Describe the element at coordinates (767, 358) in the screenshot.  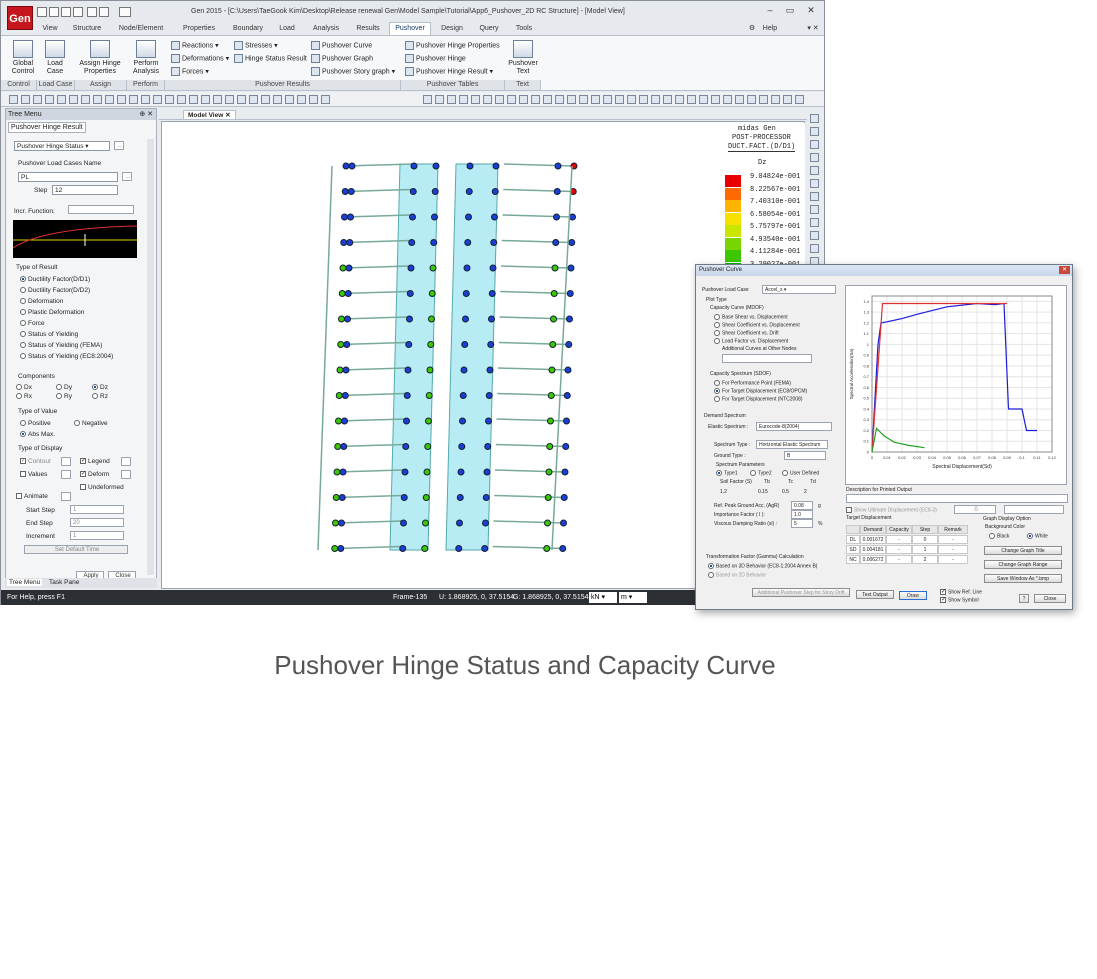
I see `additional-nodes-inputs` at that location.